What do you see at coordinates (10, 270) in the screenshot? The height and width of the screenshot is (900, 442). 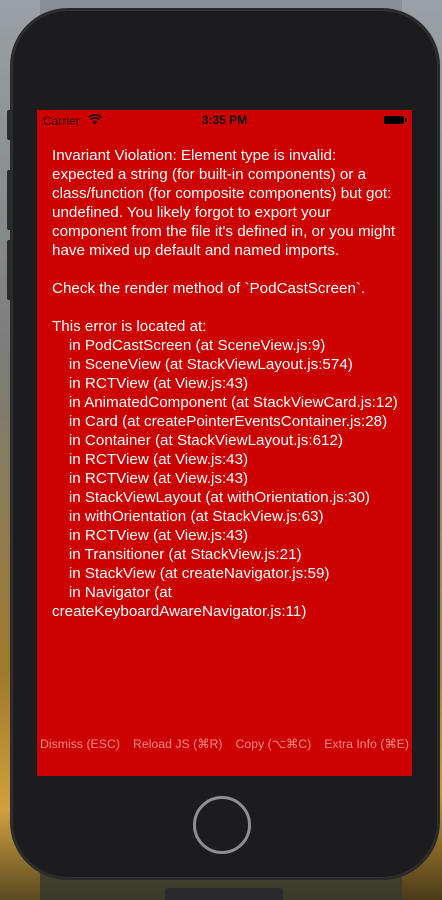 I see `volume-down-button` at bounding box center [10, 270].